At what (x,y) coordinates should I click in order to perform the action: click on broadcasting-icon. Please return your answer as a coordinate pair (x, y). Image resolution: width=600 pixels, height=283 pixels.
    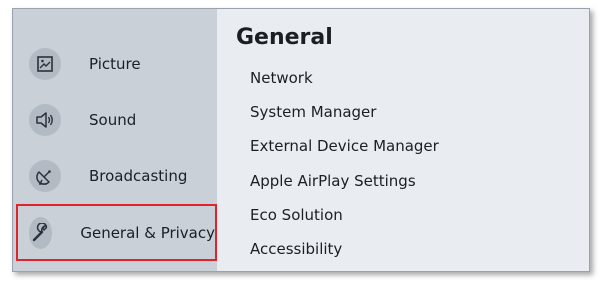
    Looking at the image, I should click on (45, 176).